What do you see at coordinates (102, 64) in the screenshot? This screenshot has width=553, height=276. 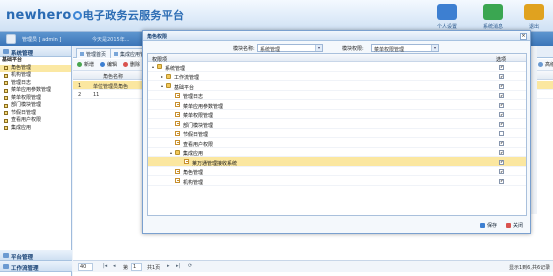 I see `edit-icon` at bounding box center [102, 64].